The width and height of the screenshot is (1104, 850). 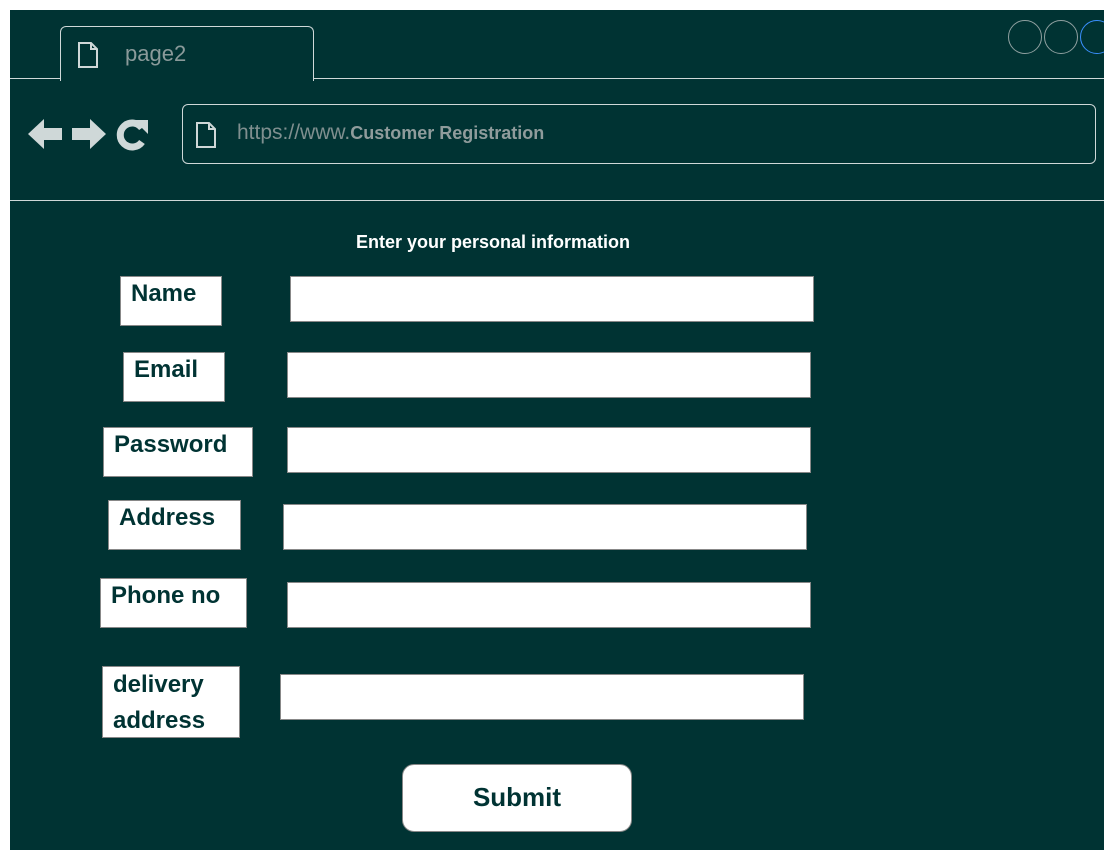 I want to click on window-controls, so click(x=1056, y=37).